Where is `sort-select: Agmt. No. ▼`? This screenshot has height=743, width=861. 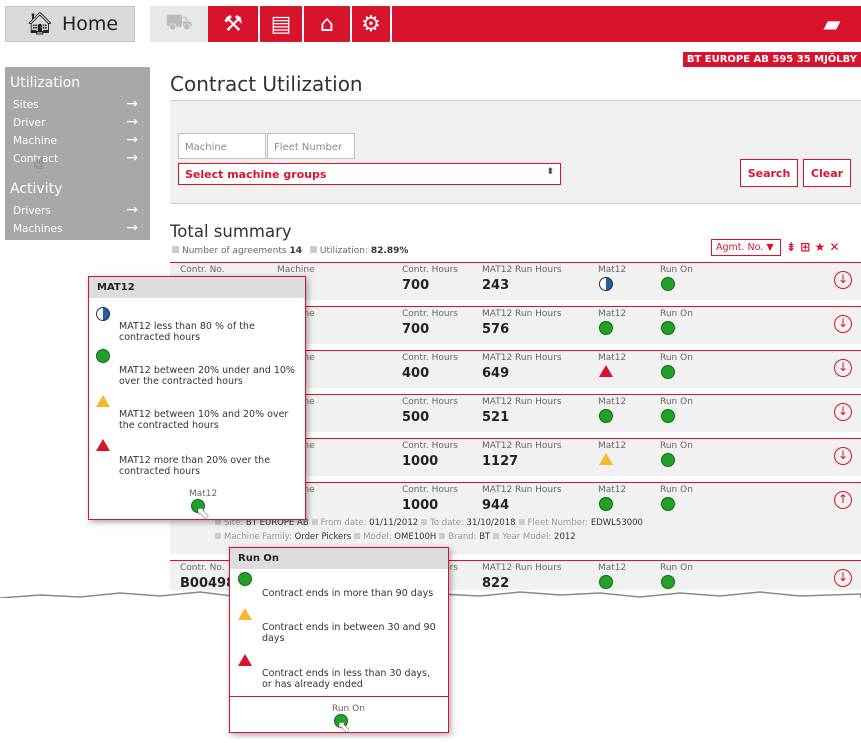 sort-select: Agmt. No. ▼ is located at coordinates (746, 247).